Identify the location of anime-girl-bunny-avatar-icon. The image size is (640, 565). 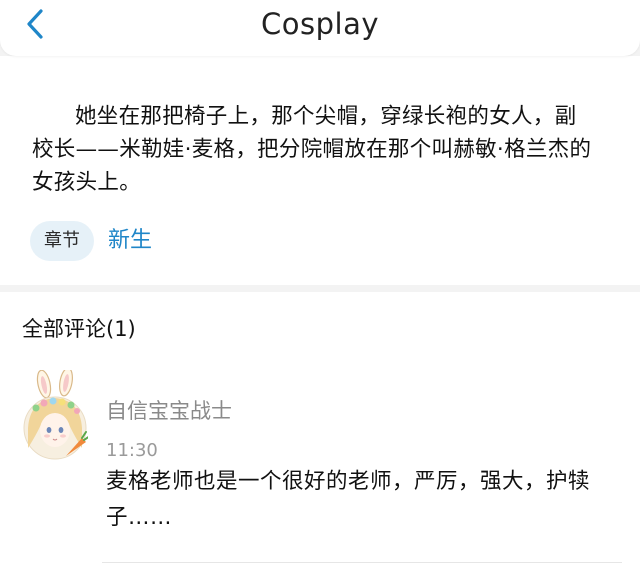
(57, 413).